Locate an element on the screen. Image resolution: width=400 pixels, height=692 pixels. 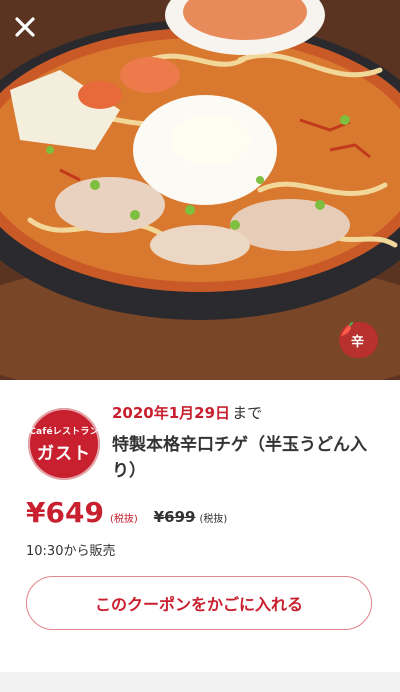
brand-logo: Caféレストラン ガスト is located at coordinates (64, 444).